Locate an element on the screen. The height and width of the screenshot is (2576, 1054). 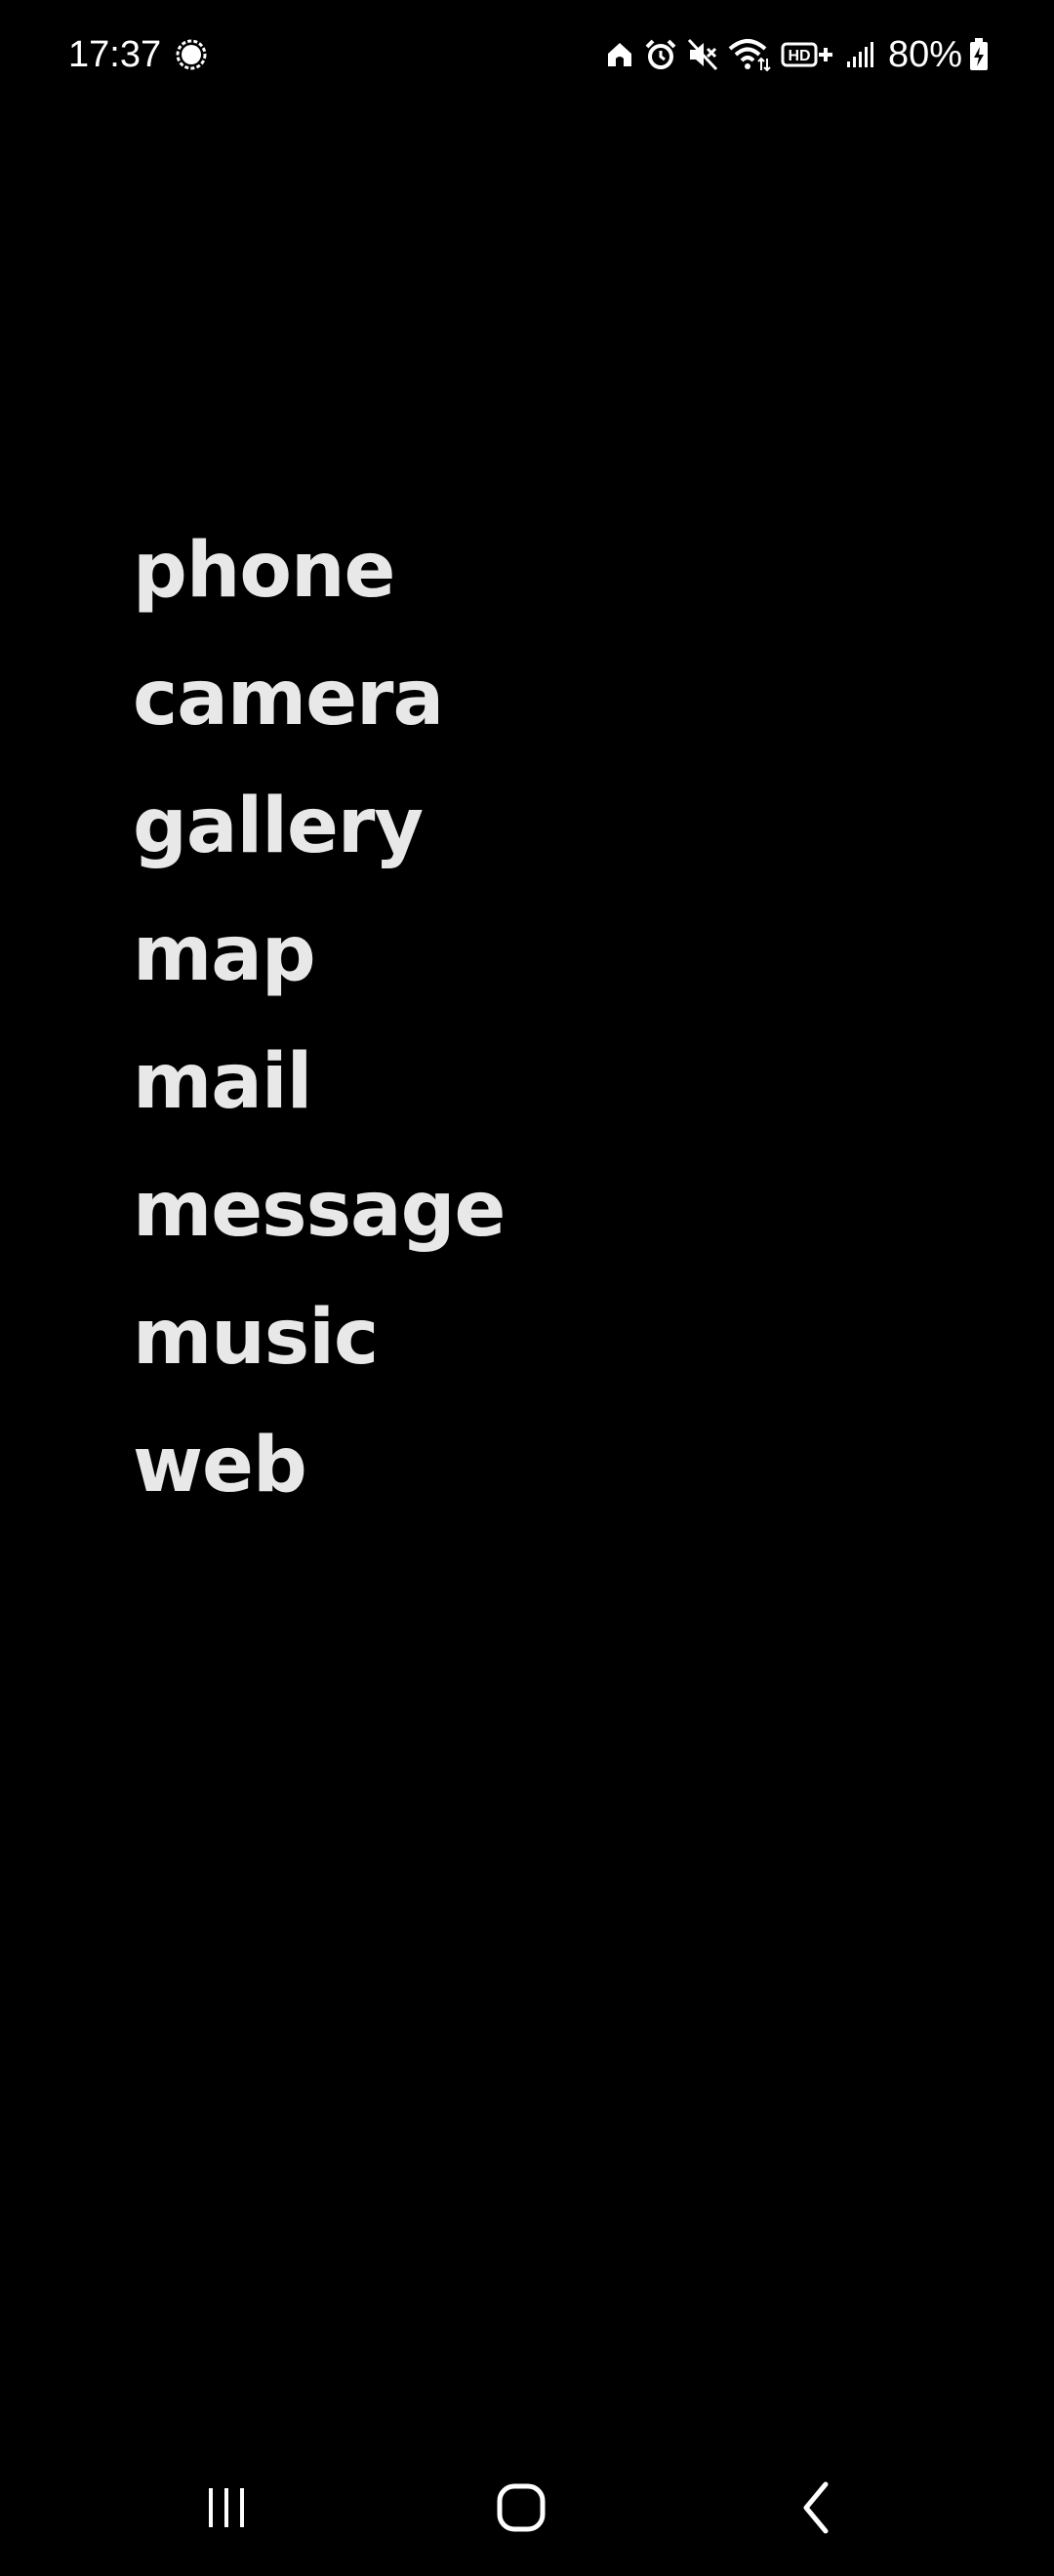
status-time: 17:37 is located at coordinates (115, 54).